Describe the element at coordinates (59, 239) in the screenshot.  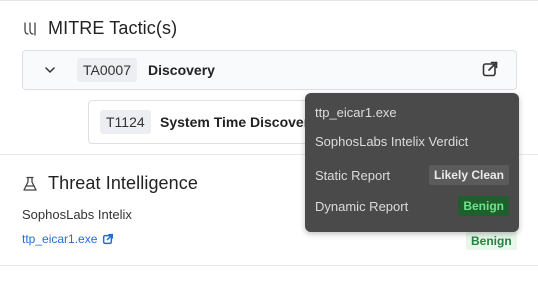
I see `file-link-label: ttp_eicar1.exe` at that location.